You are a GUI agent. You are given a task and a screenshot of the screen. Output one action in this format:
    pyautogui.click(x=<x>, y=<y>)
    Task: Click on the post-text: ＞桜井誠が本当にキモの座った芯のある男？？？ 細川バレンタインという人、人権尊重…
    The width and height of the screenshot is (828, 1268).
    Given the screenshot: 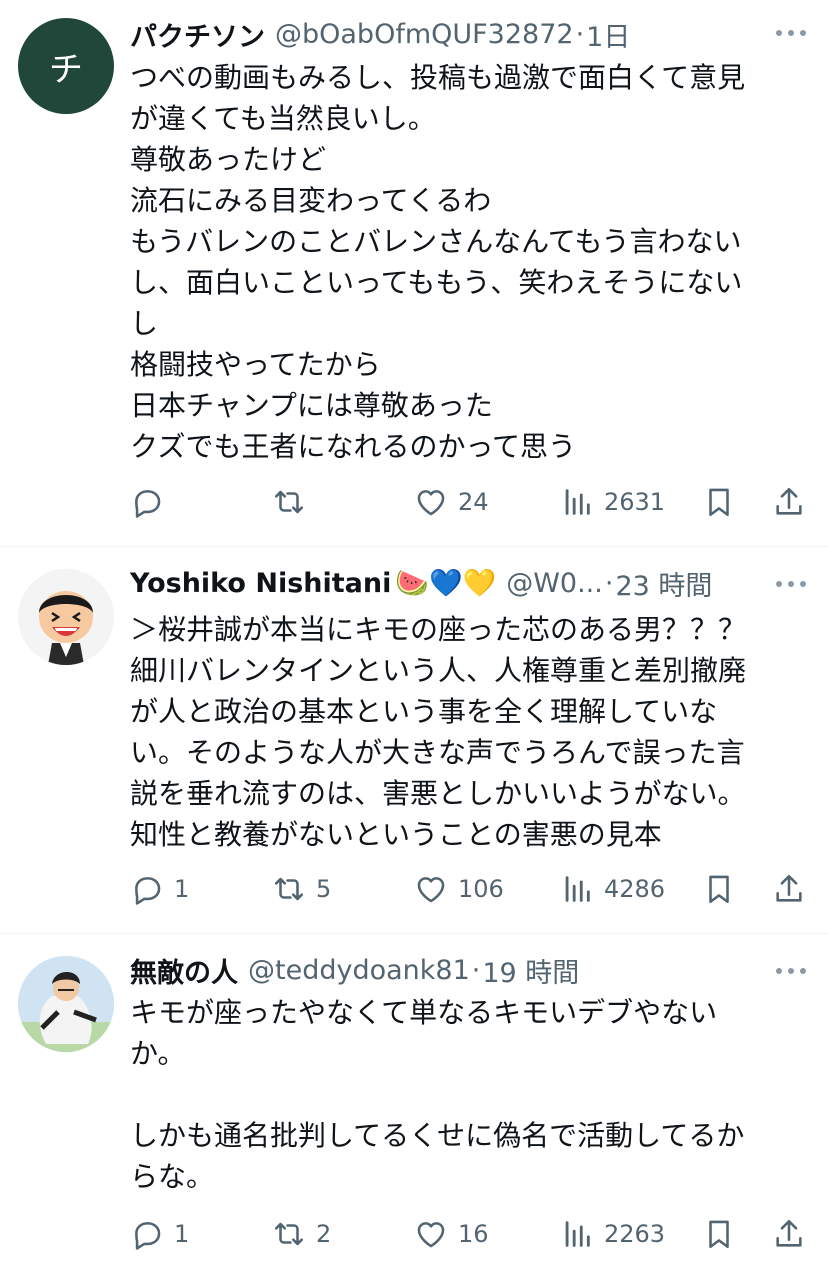 What is the action you would take?
    pyautogui.click(x=438, y=732)
    